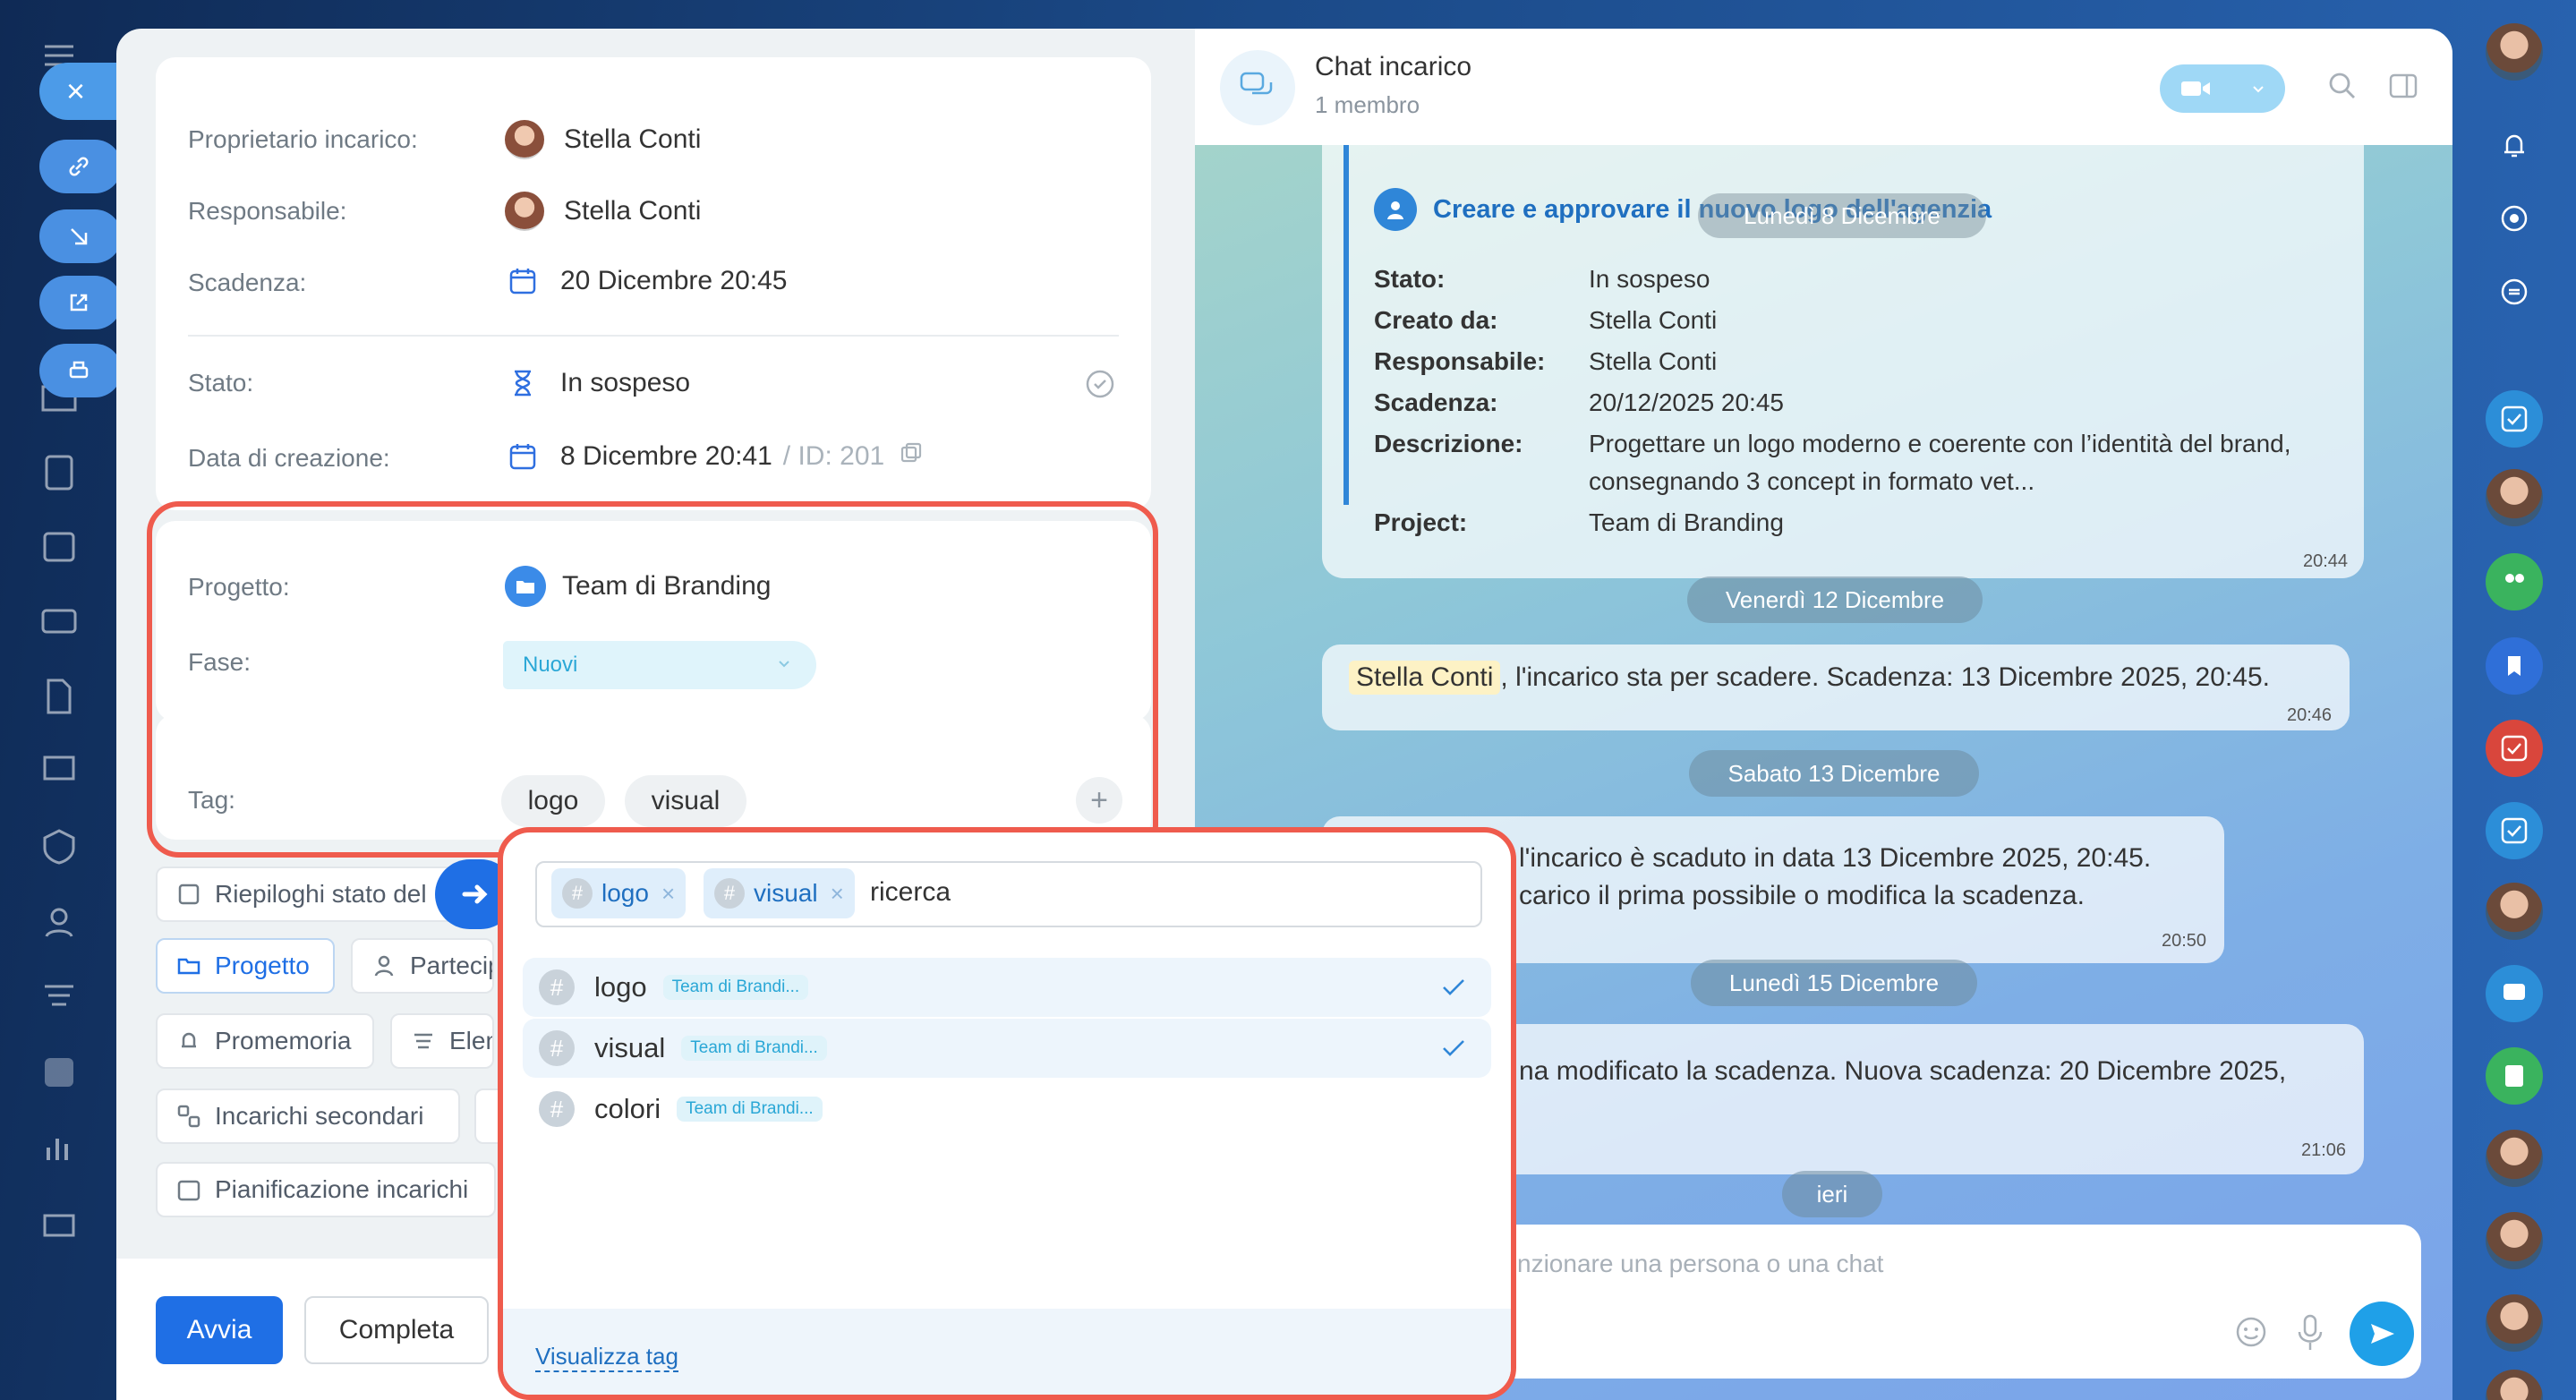 The width and height of the screenshot is (2576, 1400). I want to click on copy-link-button, so click(80, 166).